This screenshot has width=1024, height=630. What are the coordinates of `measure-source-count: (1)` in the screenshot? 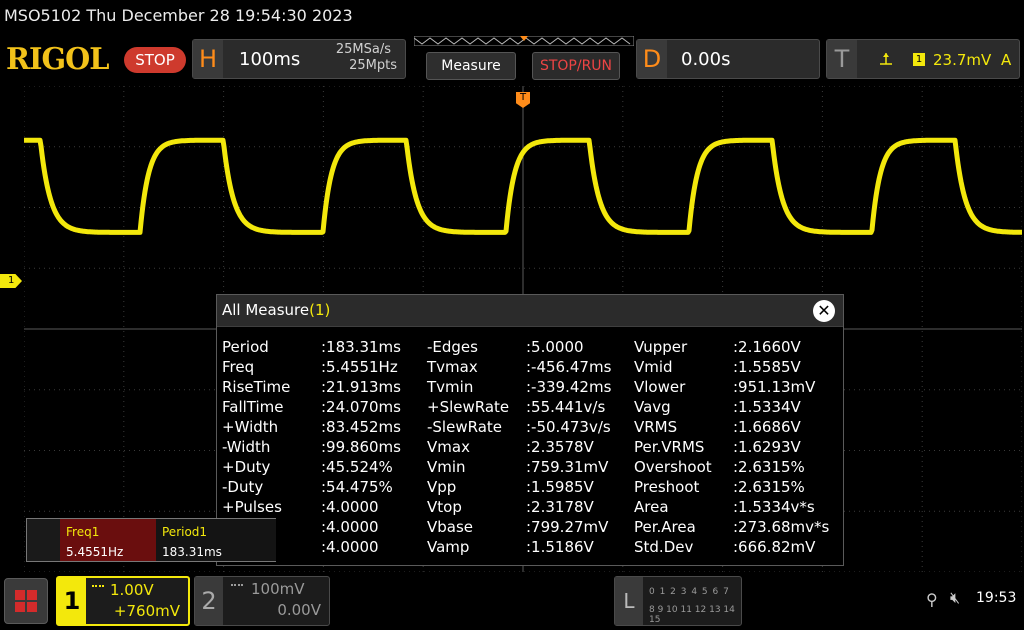 It's located at (320, 310).